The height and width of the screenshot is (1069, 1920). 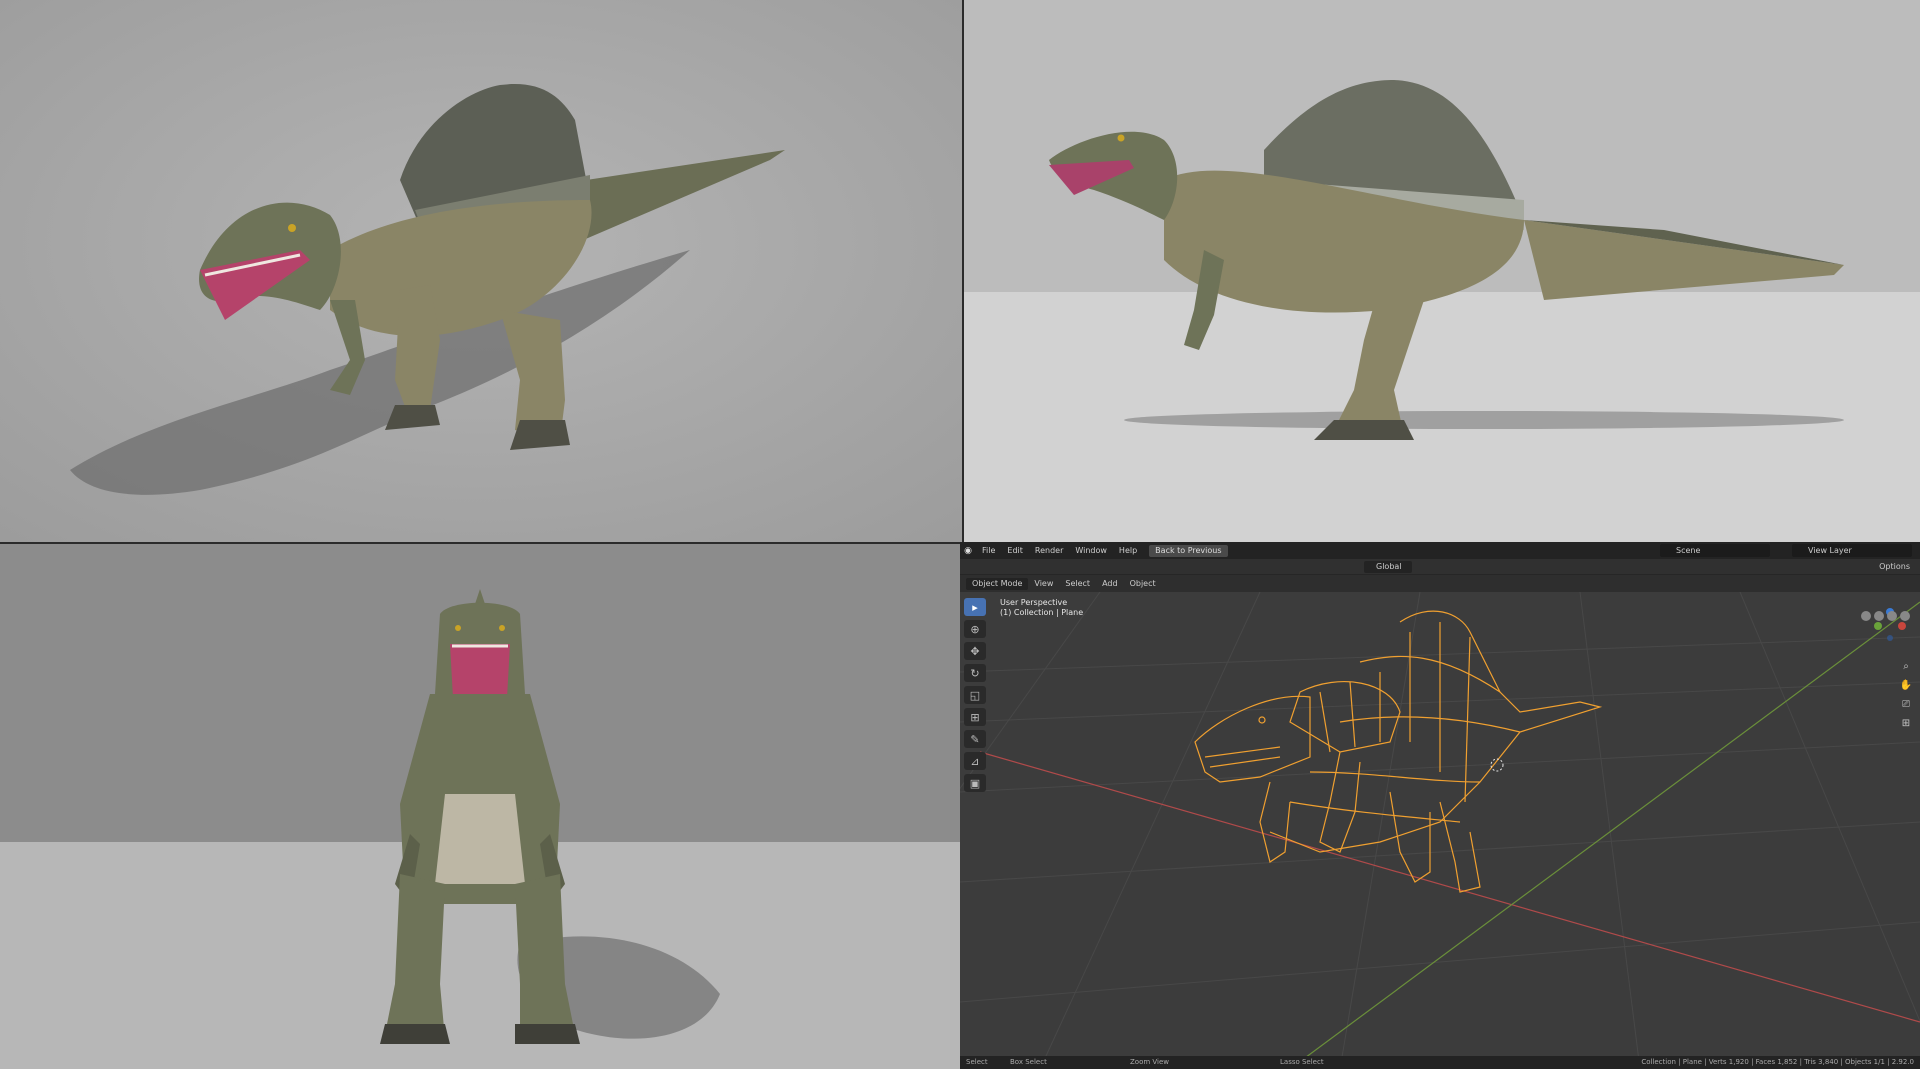 What do you see at coordinates (1715, 550) in the screenshot?
I see `scene-selector: Scene` at bounding box center [1715, 550].